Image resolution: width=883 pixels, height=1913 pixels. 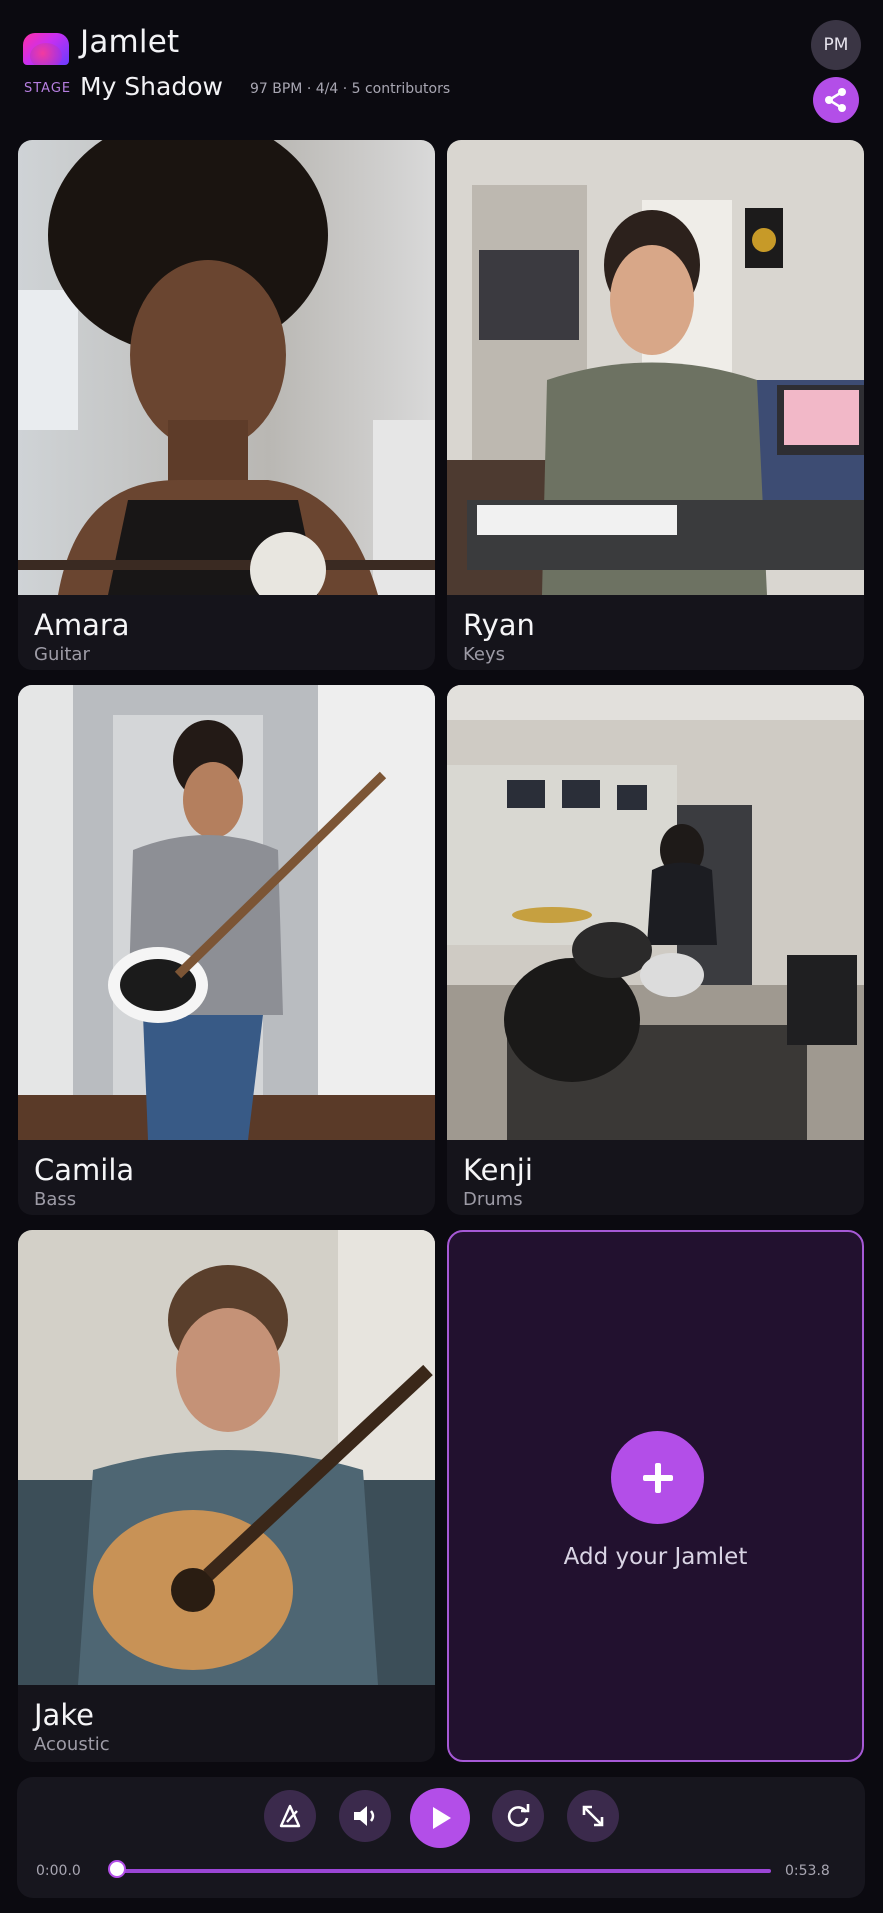 I want to click on expand-button, so click(x=593, y=1816).